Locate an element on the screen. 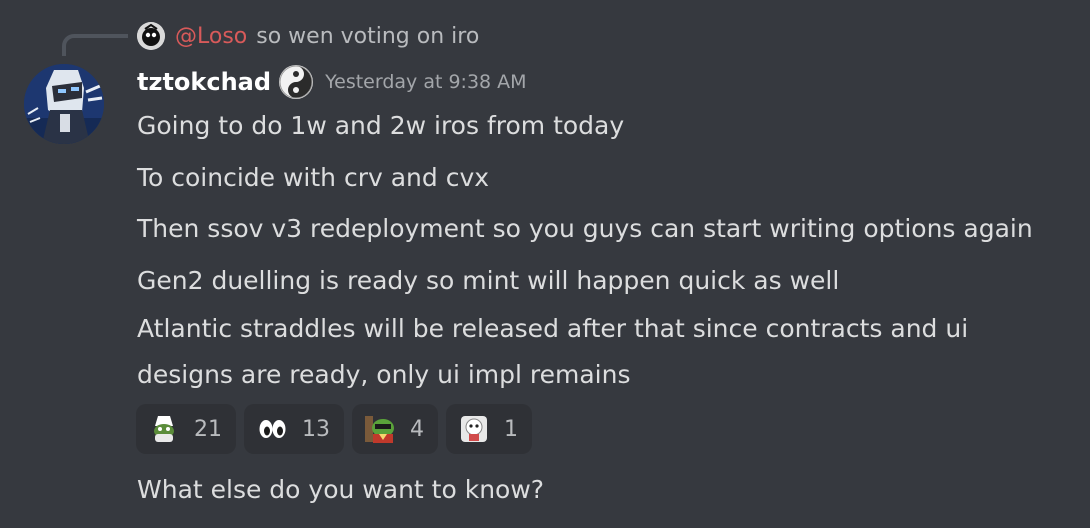 The image size is (1090, 528). eyes-emoji-icon is located at coordinates (272, 429).